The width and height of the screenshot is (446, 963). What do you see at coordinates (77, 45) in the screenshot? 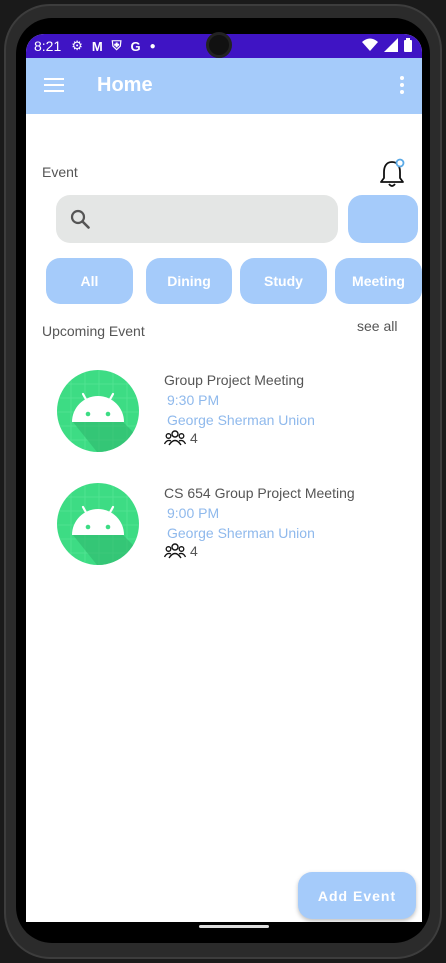
I see `settings-icon: ⚙` at bounding box center [77, 45].